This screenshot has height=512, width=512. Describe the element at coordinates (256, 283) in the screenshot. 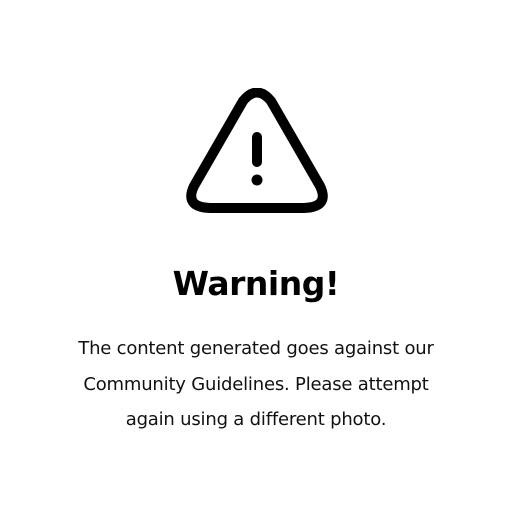

I see `warning-title: Warning!` at that location.